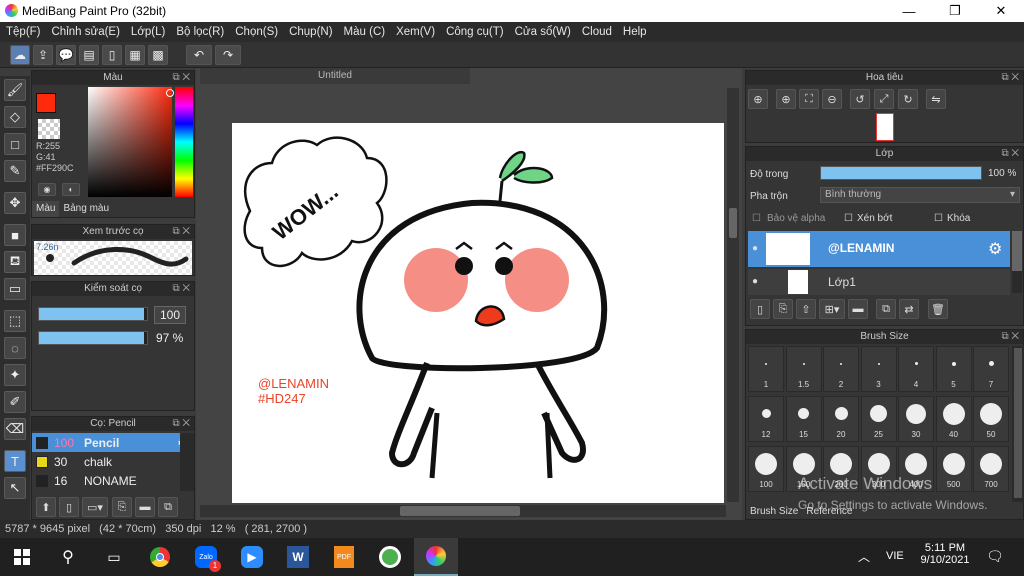  I want to click on brush-size-cell: 500, so click(953, 469).